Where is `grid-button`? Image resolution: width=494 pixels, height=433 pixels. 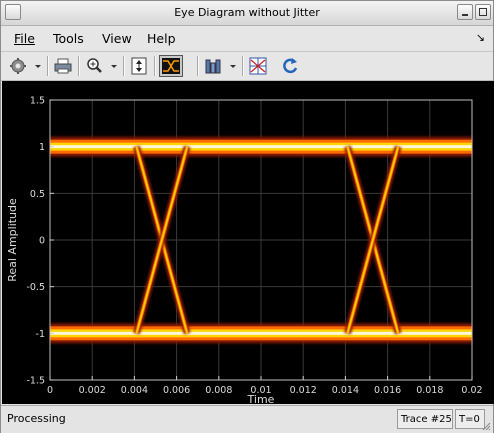
grid-button is located at coordinates (258, 66).